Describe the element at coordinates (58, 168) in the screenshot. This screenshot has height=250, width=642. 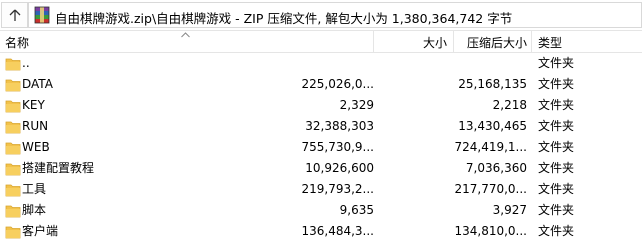
I see `item-name: 搭建配置教程` at that location.